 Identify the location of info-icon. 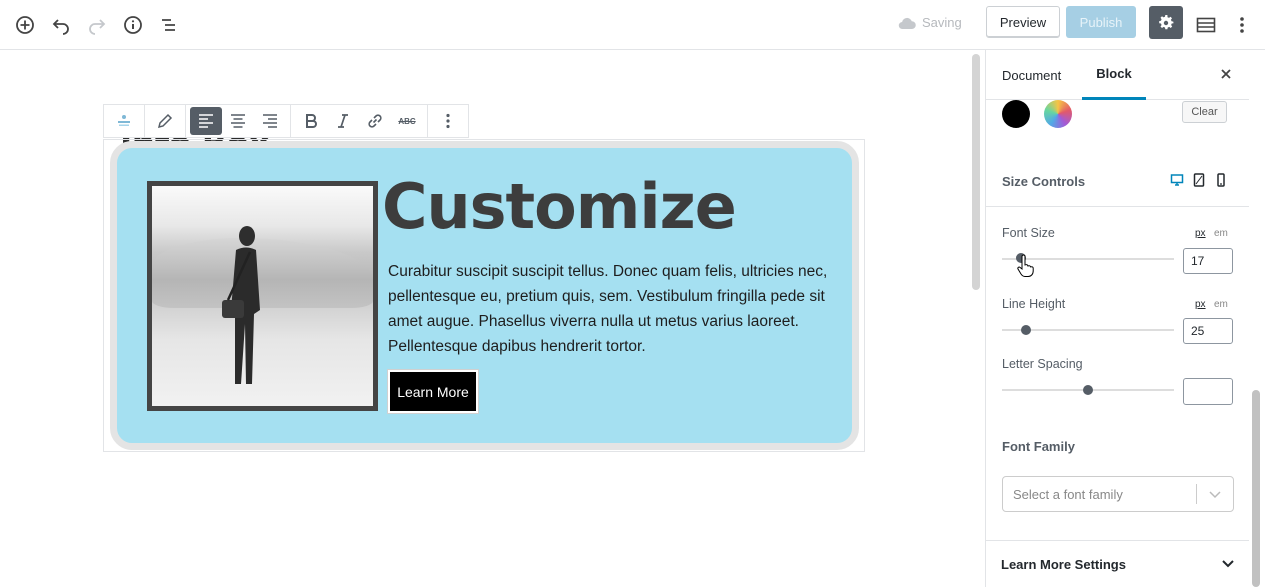
(133, 25).